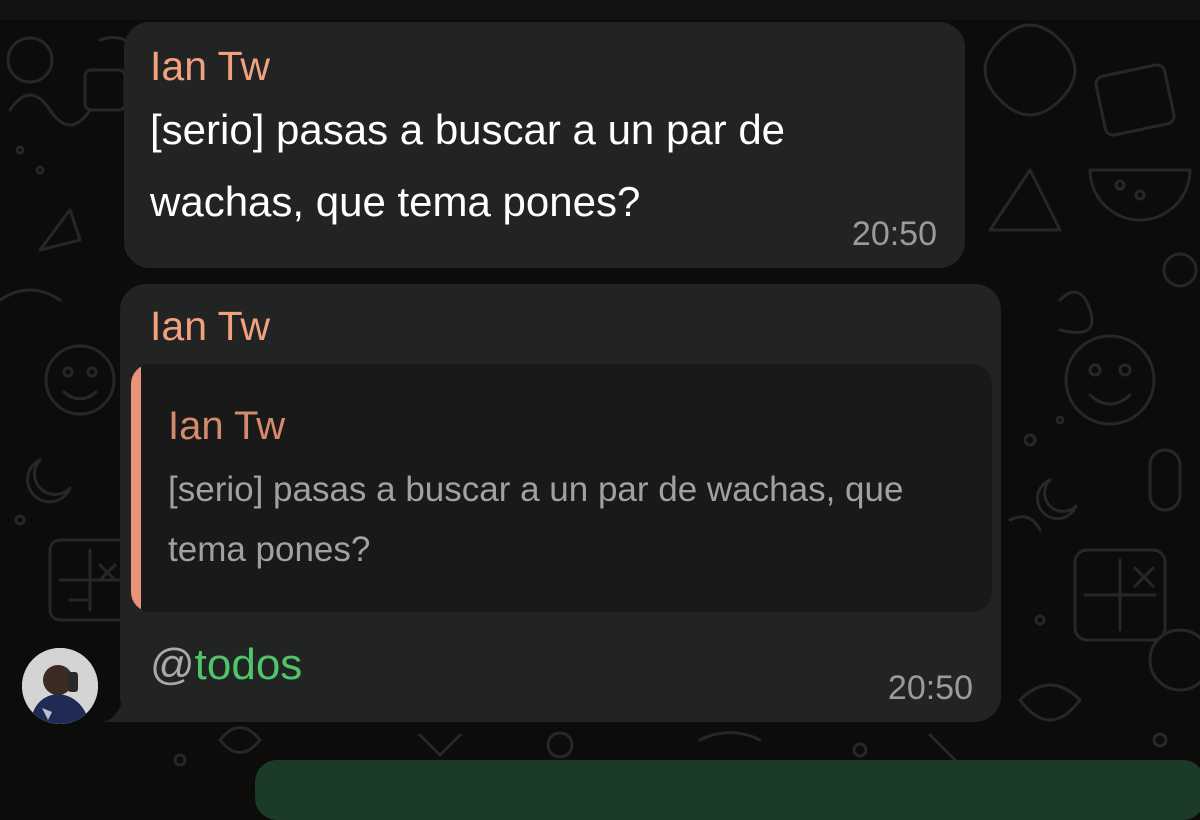 The height and width of the screenshot is (820, 1200). Describe the element at coordinates (600, 10) in the screenshot. I see `top-bar-edge` at that location.